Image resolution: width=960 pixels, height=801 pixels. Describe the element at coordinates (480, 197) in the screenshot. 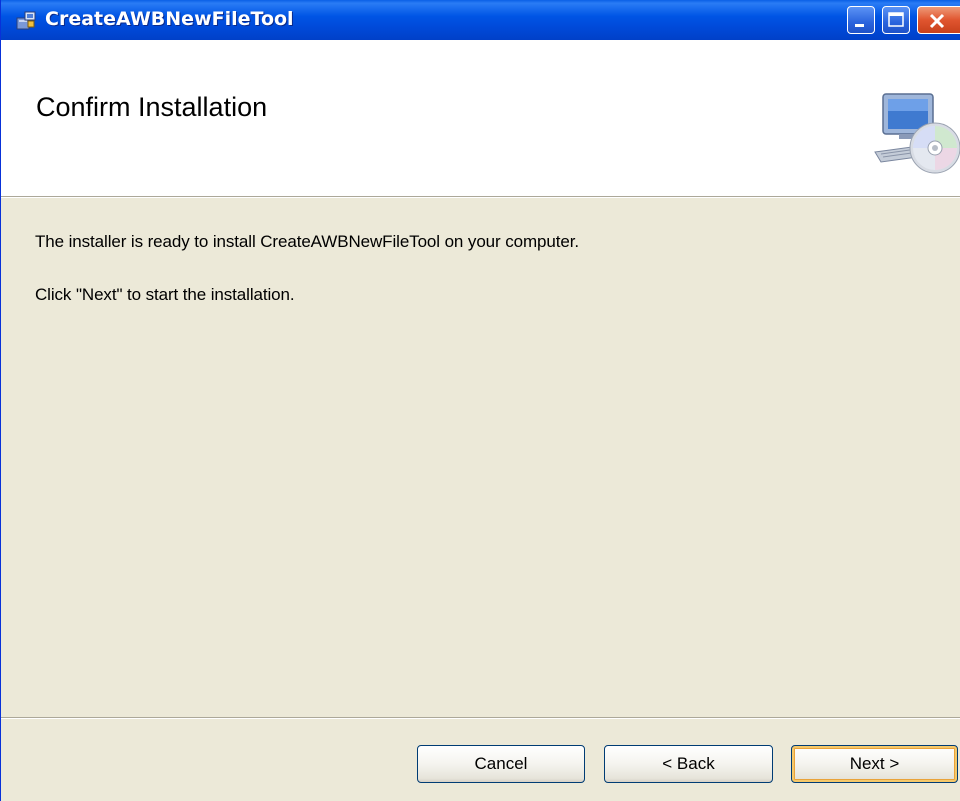

I see `banner-separator` at that location.